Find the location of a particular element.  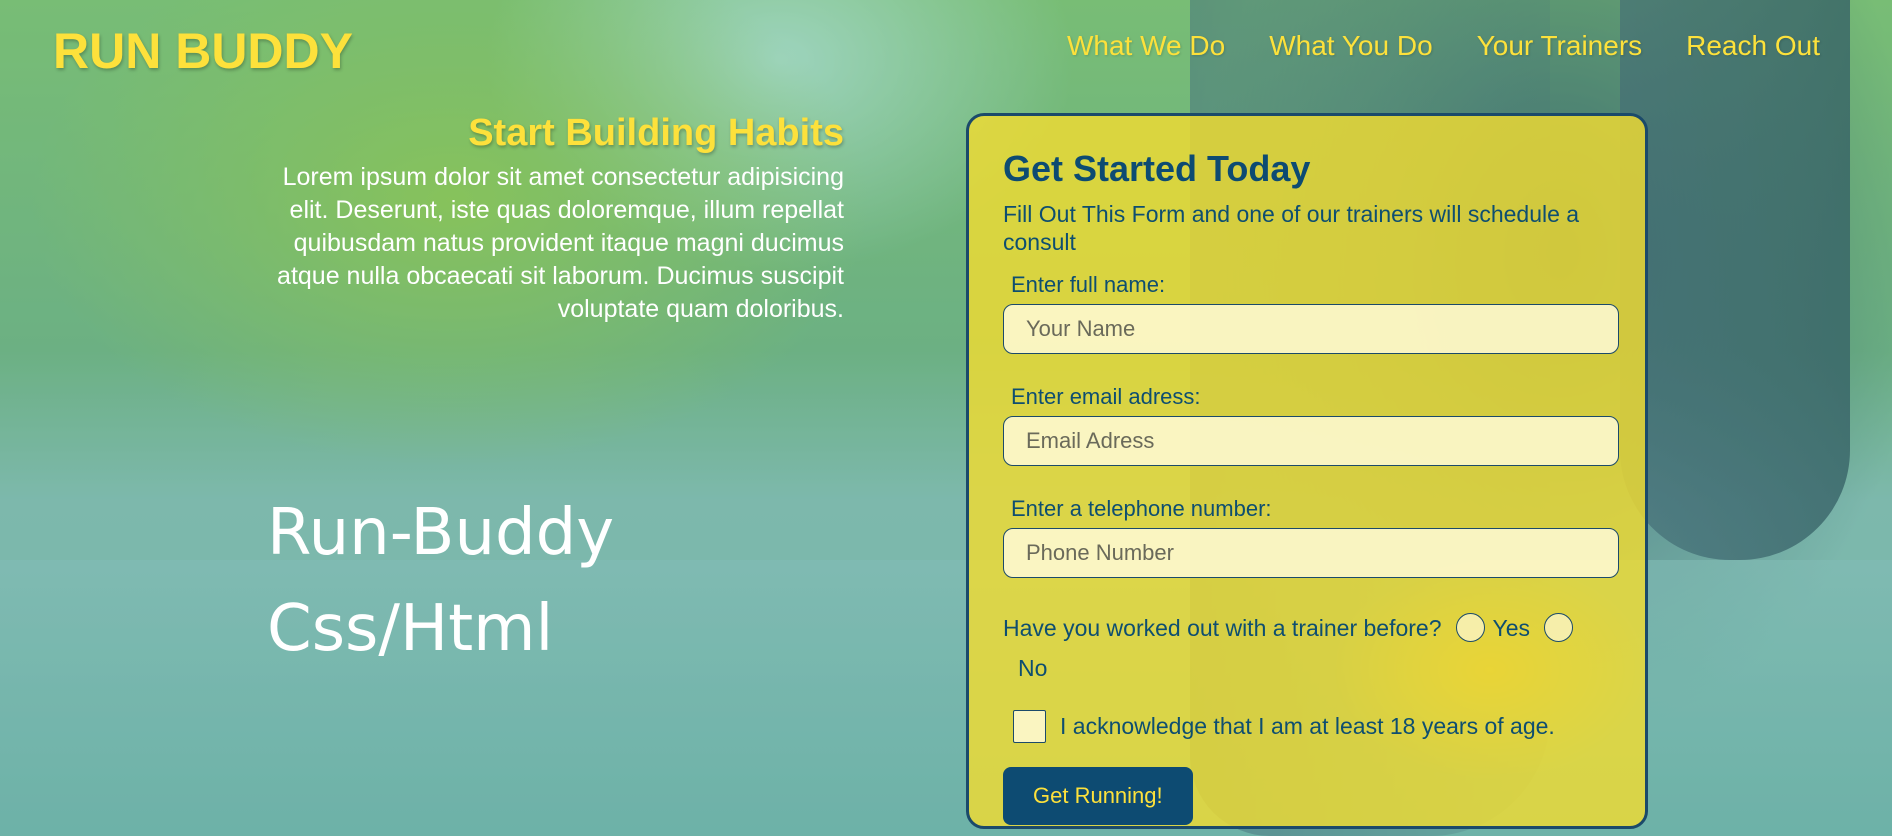

email-input is located at coordinates (1311, 441).